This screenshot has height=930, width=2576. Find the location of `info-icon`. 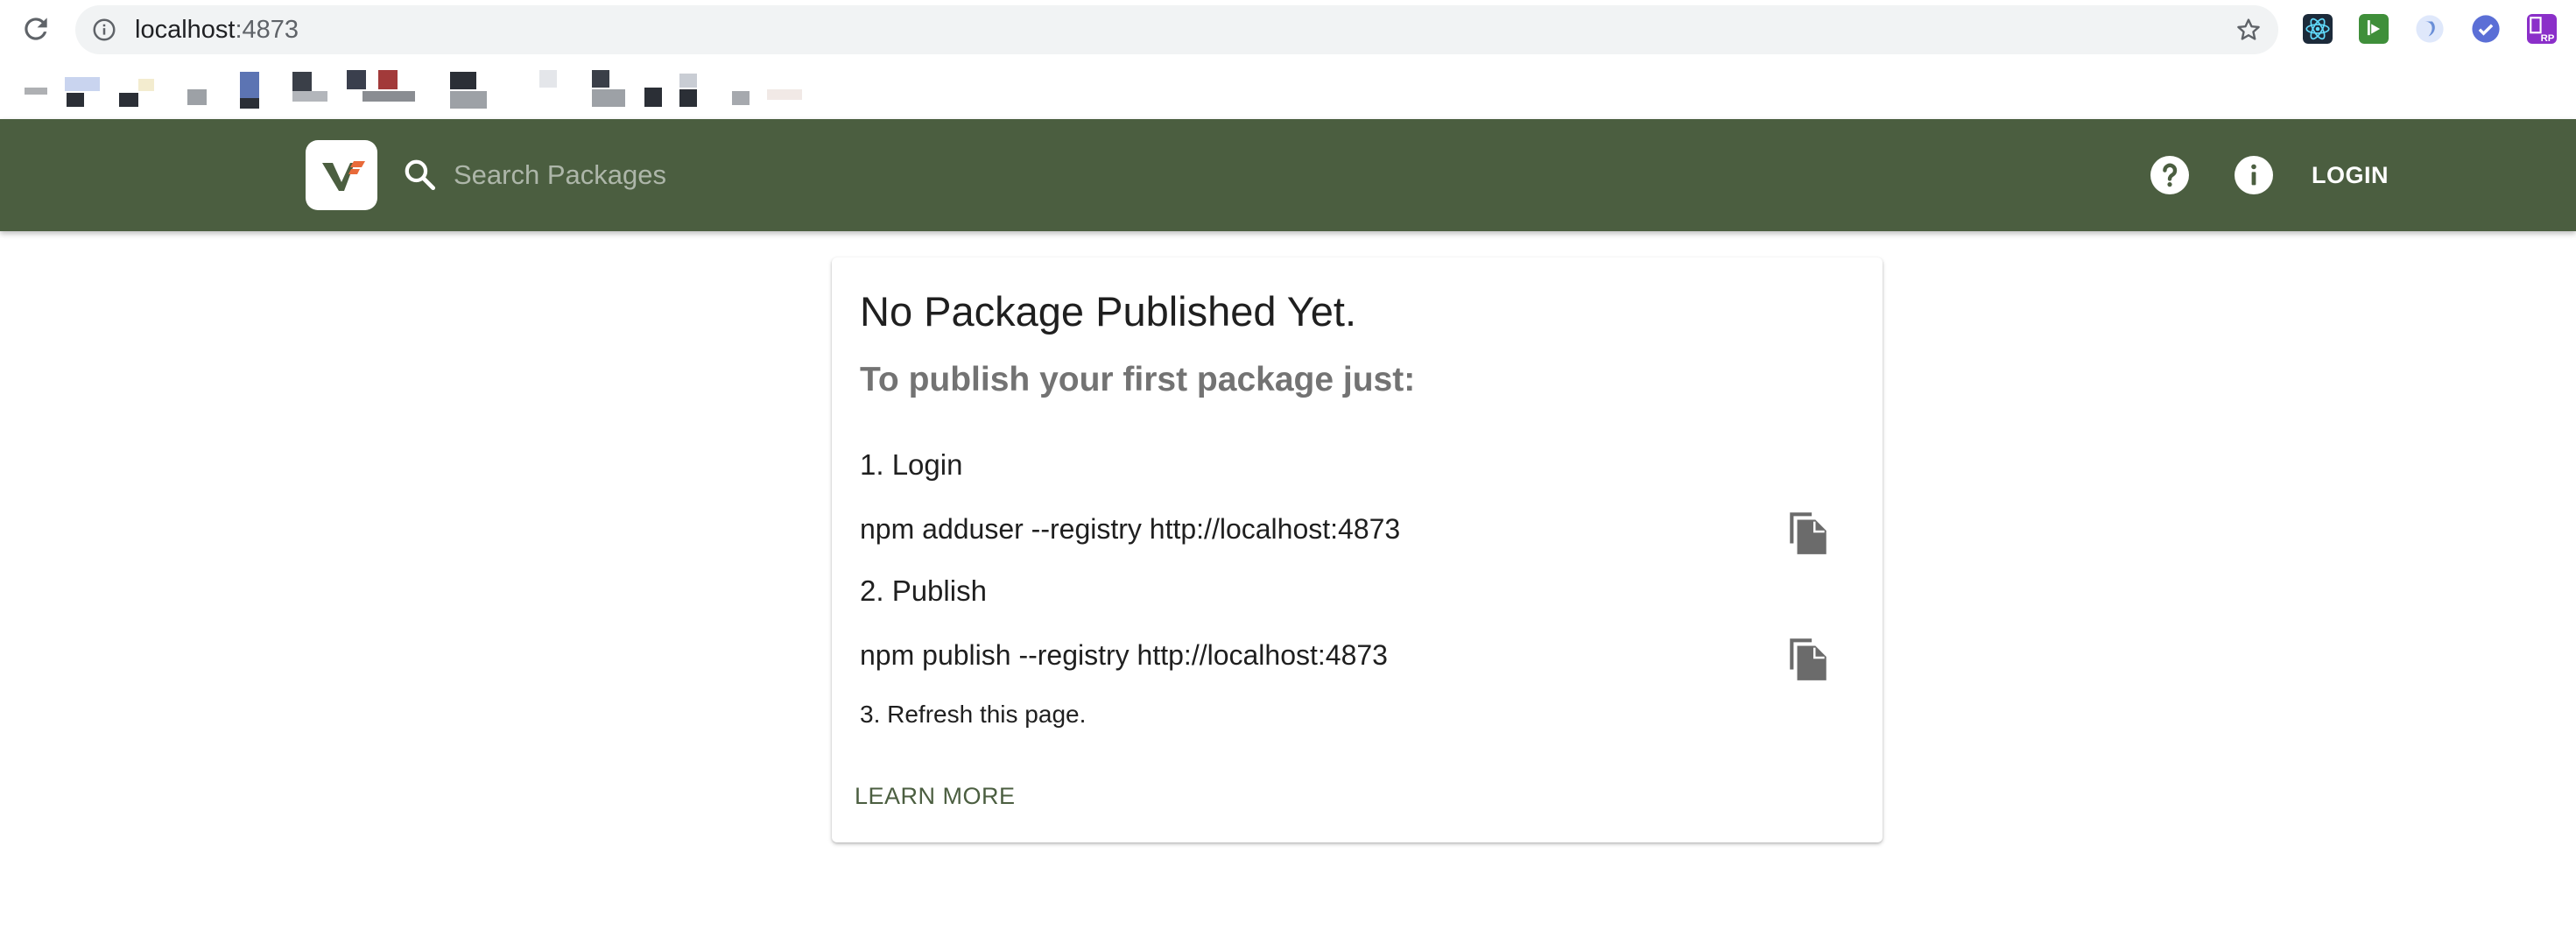

info-icon is located at coordinates (2254, 175).